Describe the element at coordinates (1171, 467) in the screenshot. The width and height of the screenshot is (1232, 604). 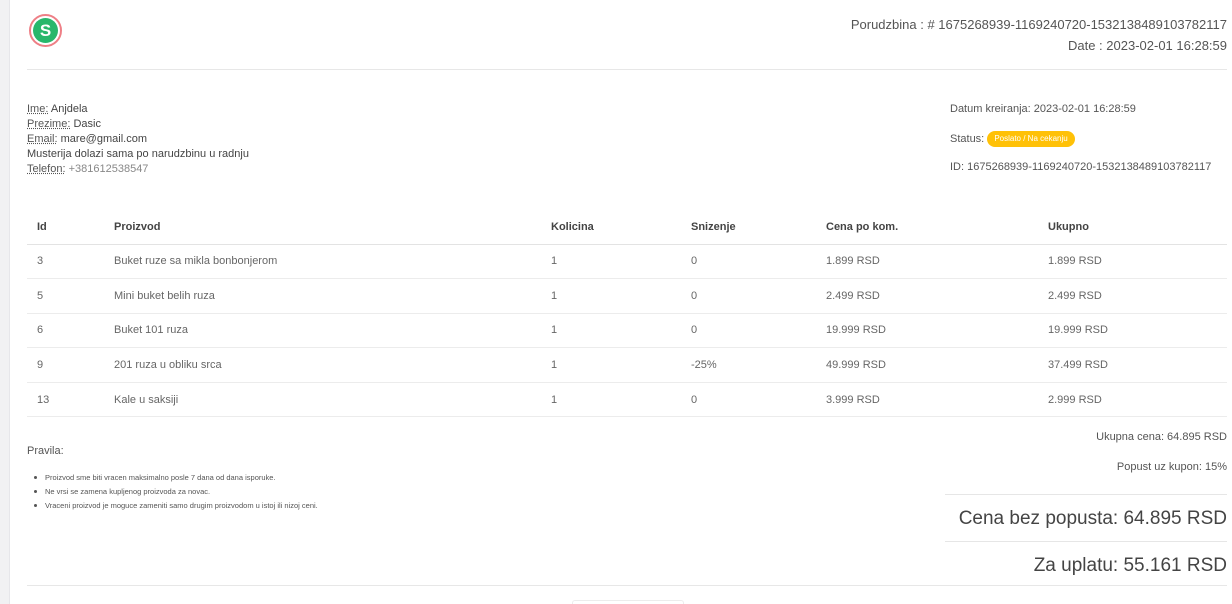
I see `coupon-discount: Popust uz kupon: 15%` at that location.